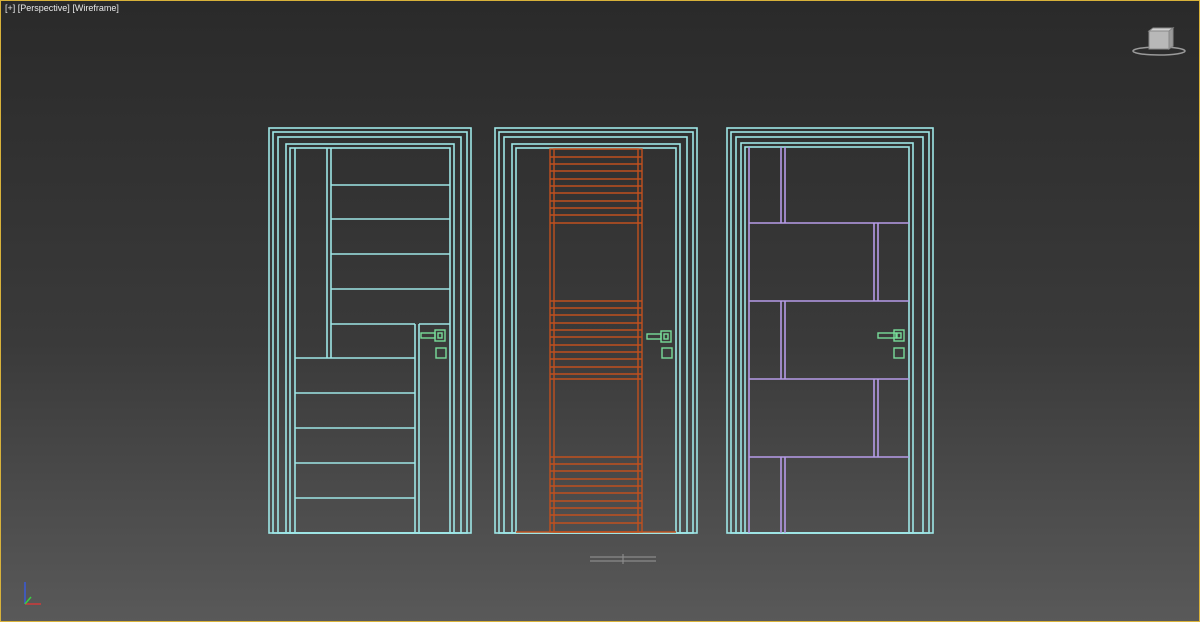  Describe the element at coordinates (623, 559) in the screenshot. I see `selection-gizmo` at that location.